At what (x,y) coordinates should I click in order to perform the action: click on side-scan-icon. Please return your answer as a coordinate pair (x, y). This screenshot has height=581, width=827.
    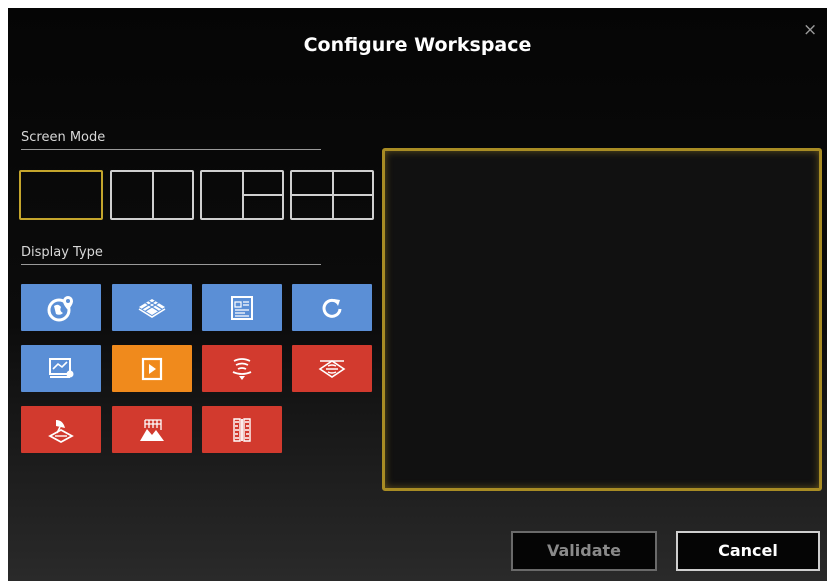
    Looking at the image, I should click on (242, 429).